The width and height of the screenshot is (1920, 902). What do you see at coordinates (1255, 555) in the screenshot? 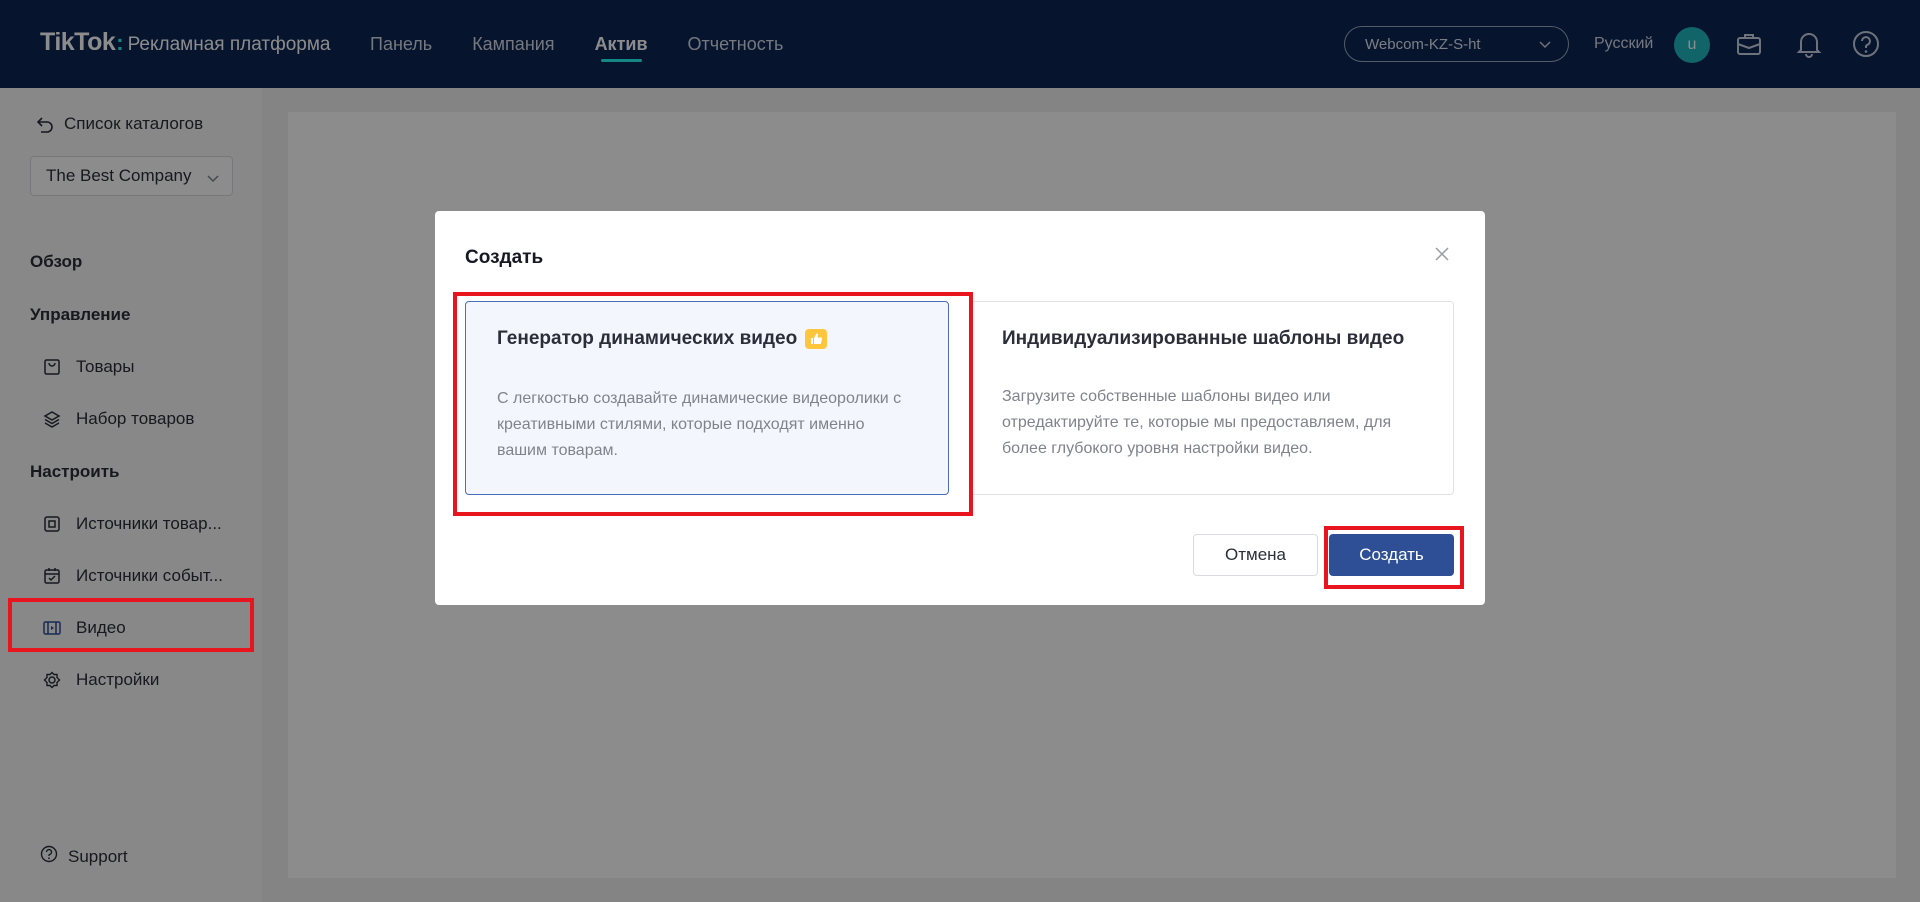
I see `cancel-button: Отмена` at bounding box center [1255, 555].